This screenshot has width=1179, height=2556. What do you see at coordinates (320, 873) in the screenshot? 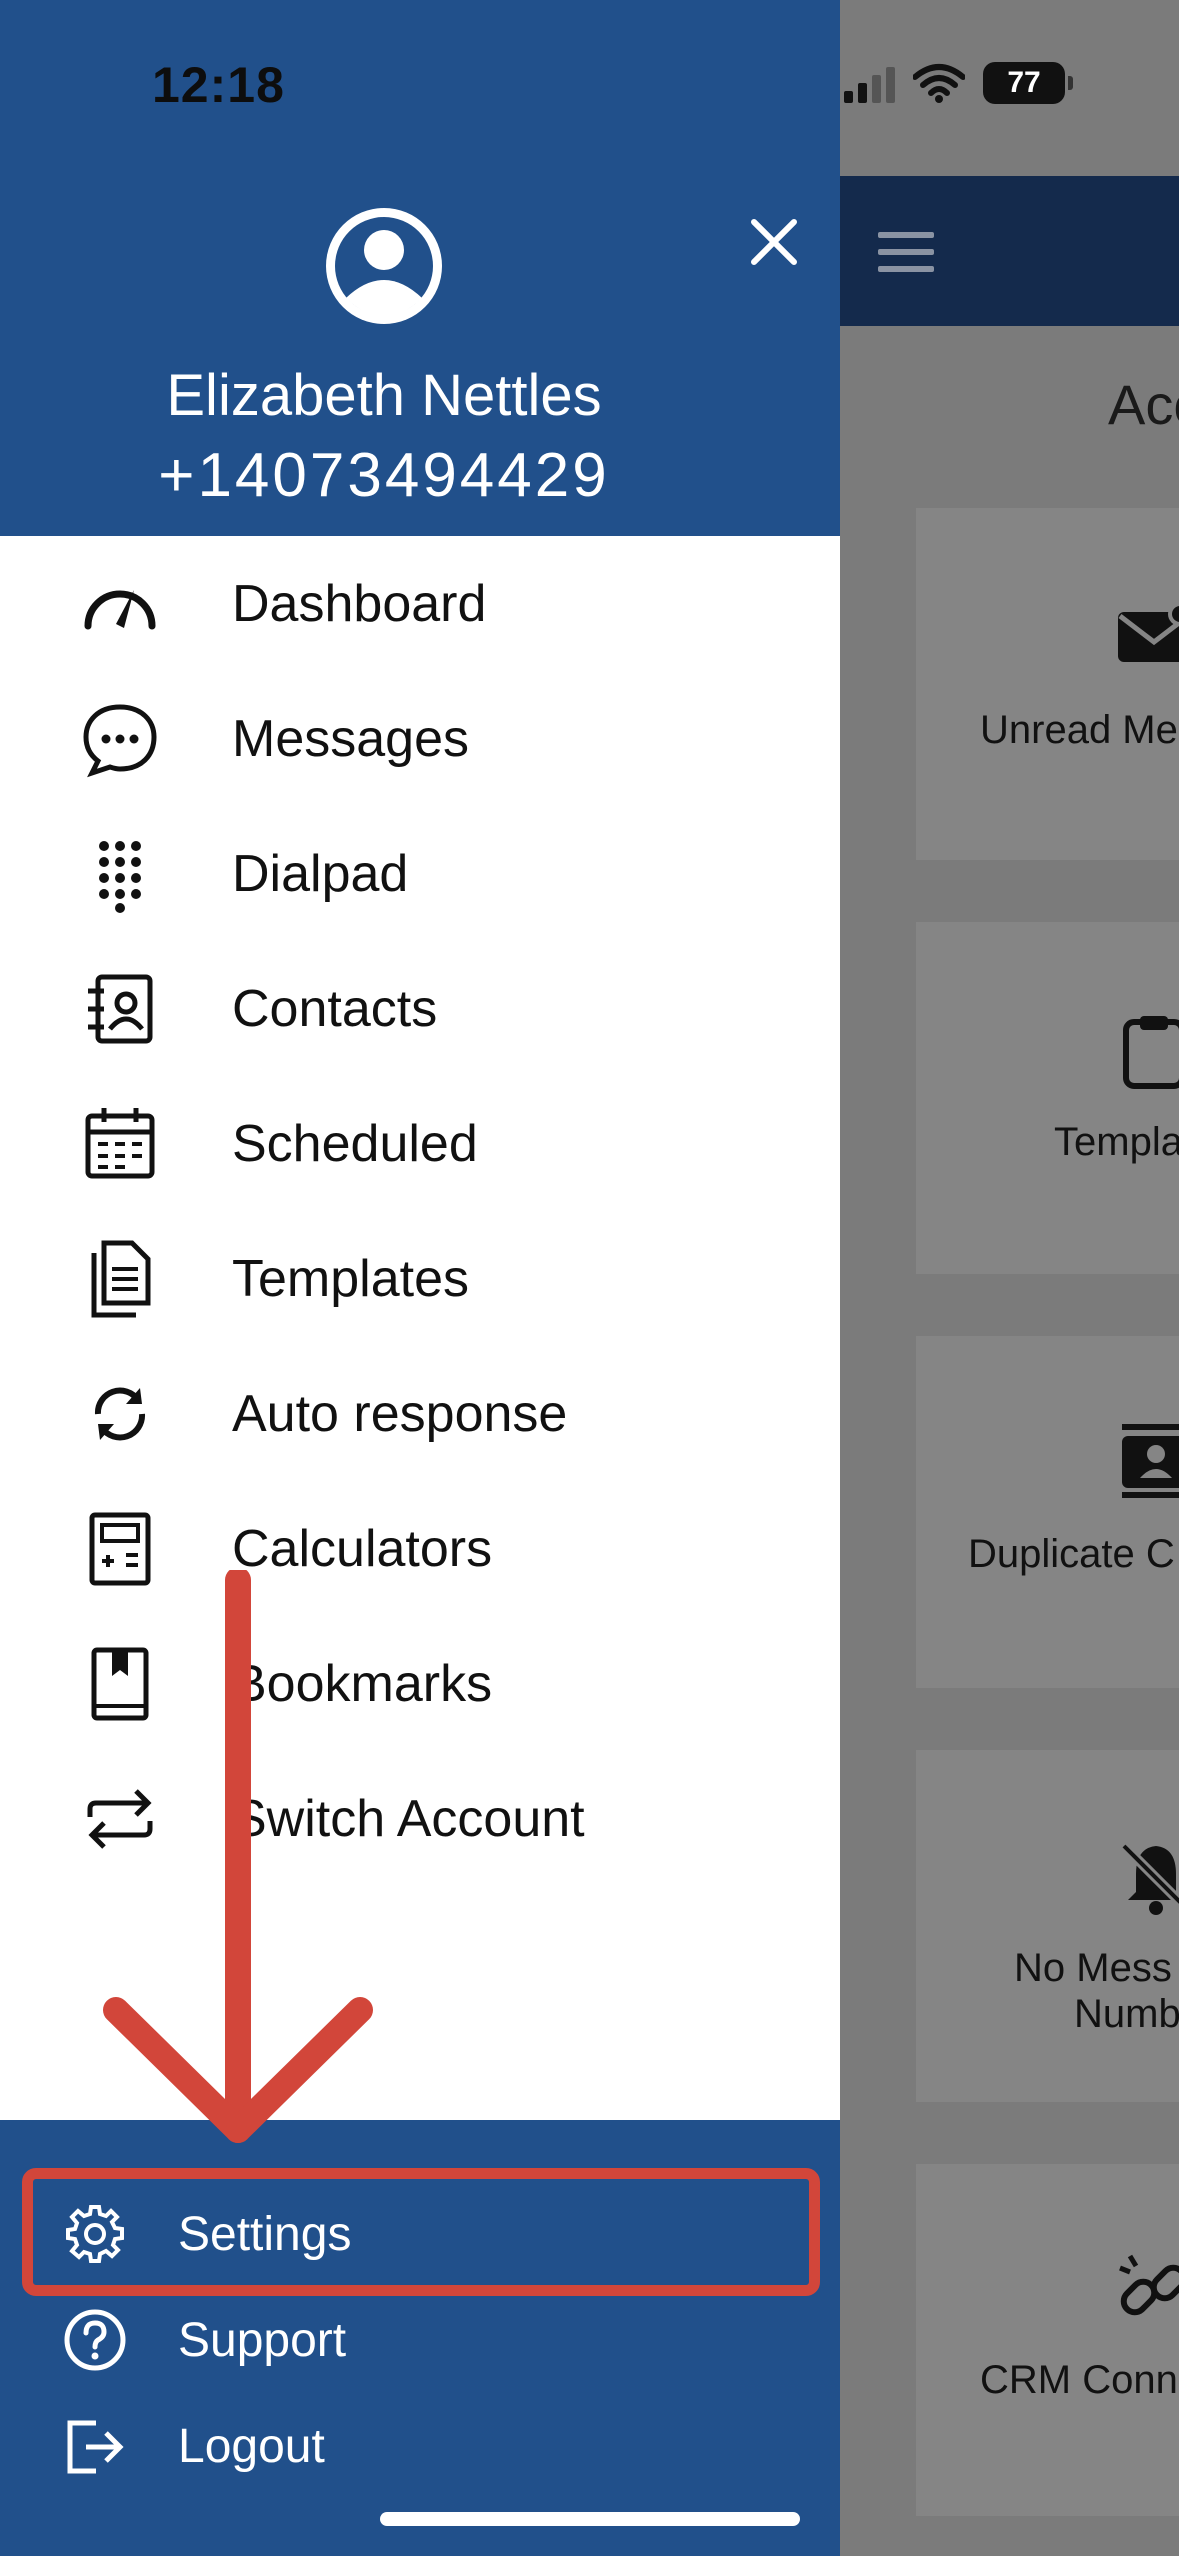
I see `menu-label: Dialpad` at bounding box center [320, 873].